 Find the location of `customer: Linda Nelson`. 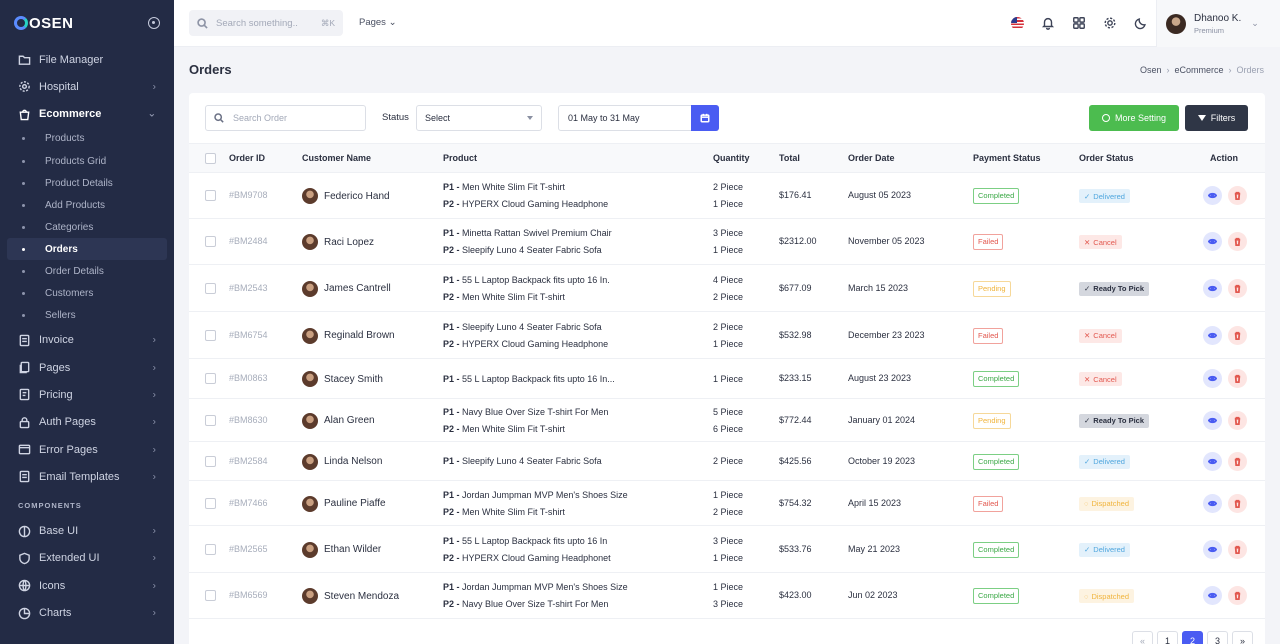

customer: Linda Nelson is located at coordinates (342, 461).